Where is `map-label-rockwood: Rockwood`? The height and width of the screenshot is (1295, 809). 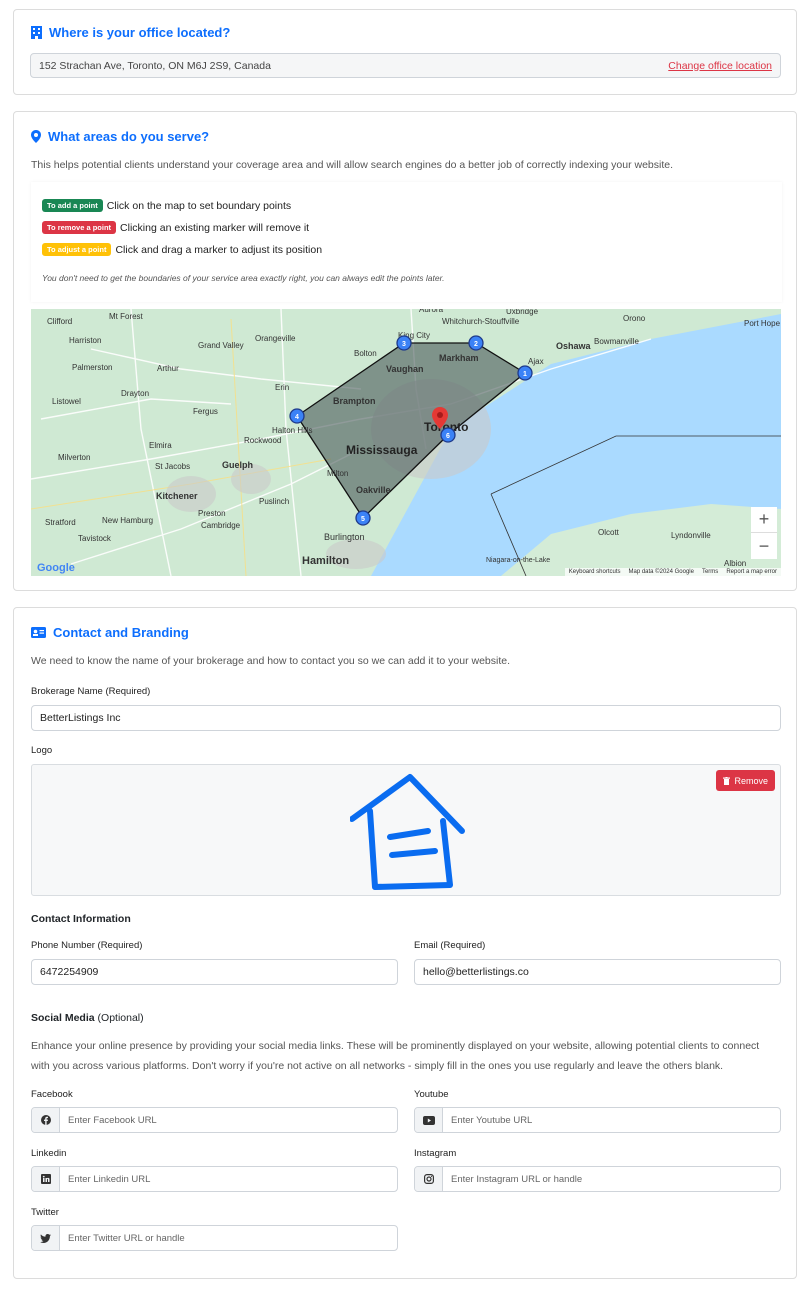 map-label-rockwood: Rockwood is located at coordinates (262, 440).